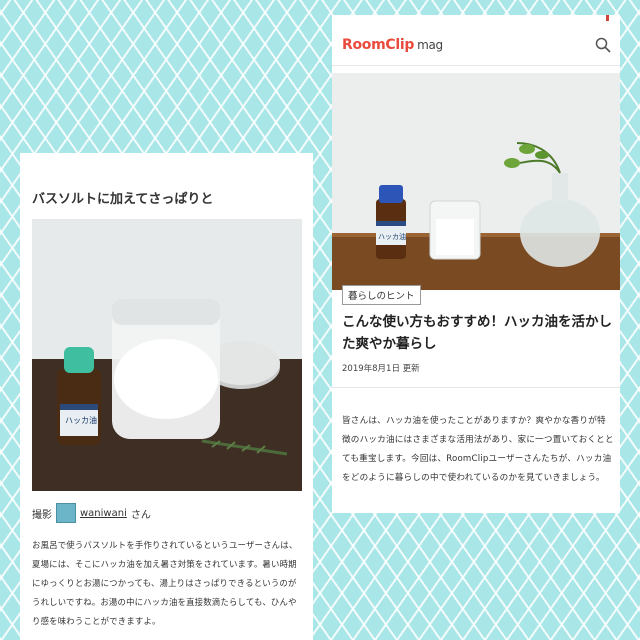  What do you see at coordinates (381, 369) in the screenshot?
I see `updated-date: 2019年8月1日 更新` at bounding box center [381, 369].